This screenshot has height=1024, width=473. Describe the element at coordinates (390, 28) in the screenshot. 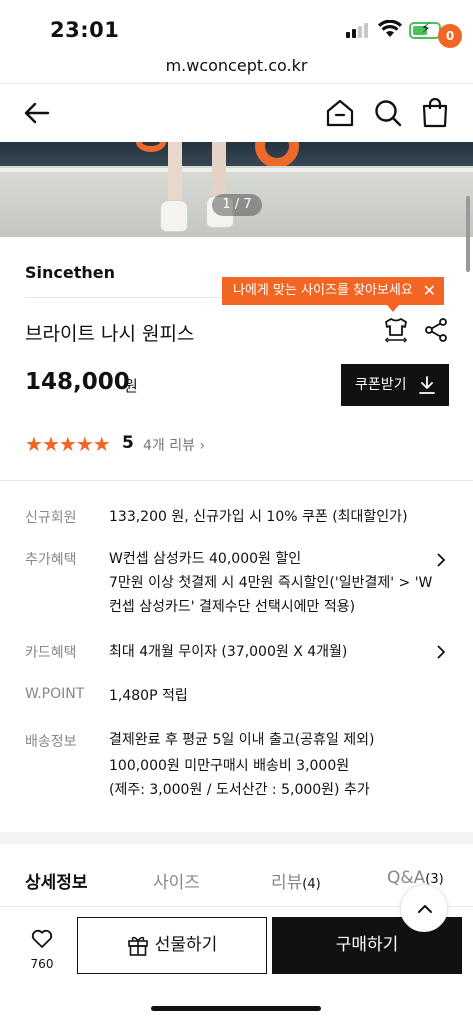

I see `wifi-icon` at that location.